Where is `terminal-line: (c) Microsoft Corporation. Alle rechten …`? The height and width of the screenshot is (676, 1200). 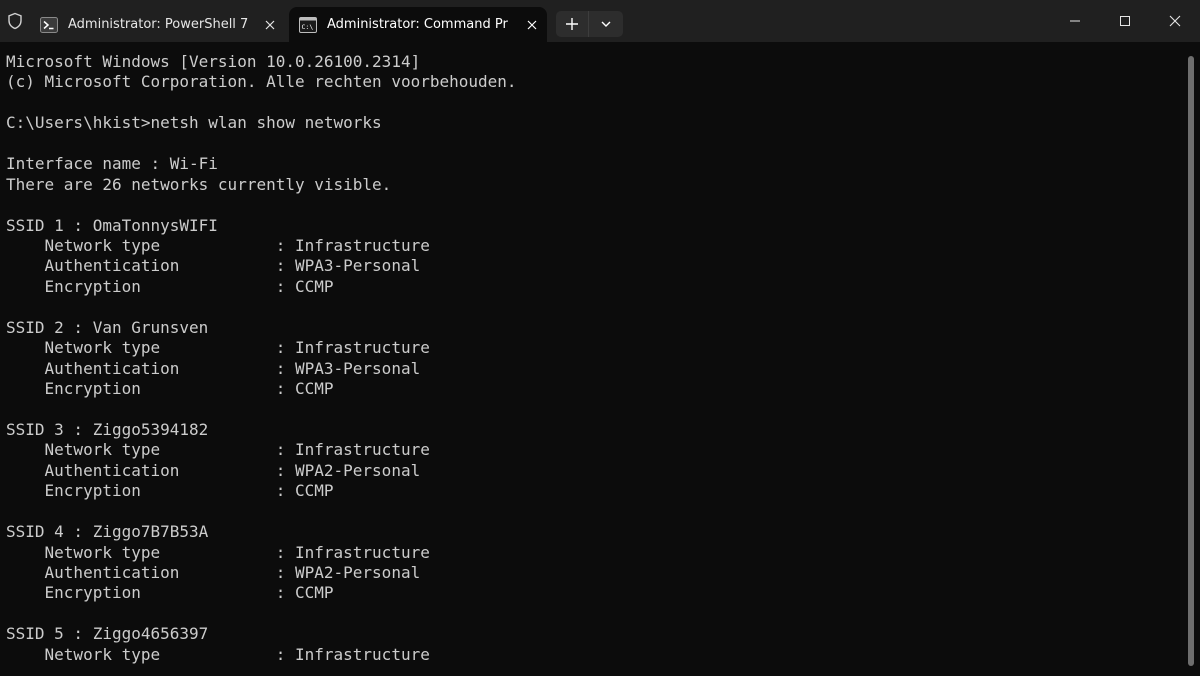 terminal-line: (c) Microsoft Corporation. Alle rechten … is located at coordinates (261, 82).